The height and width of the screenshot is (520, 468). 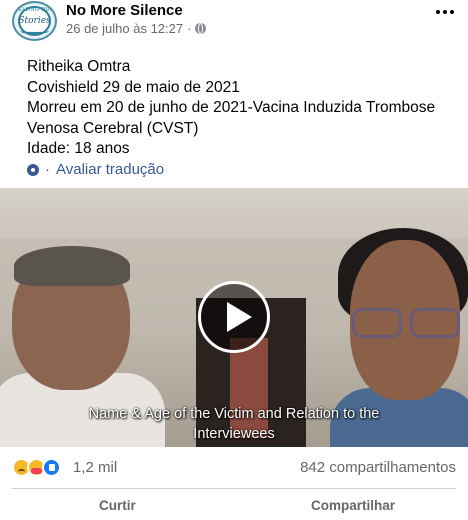 I want to click on post-actions: Curtir Compartilhar, so click(x=234, y=505).